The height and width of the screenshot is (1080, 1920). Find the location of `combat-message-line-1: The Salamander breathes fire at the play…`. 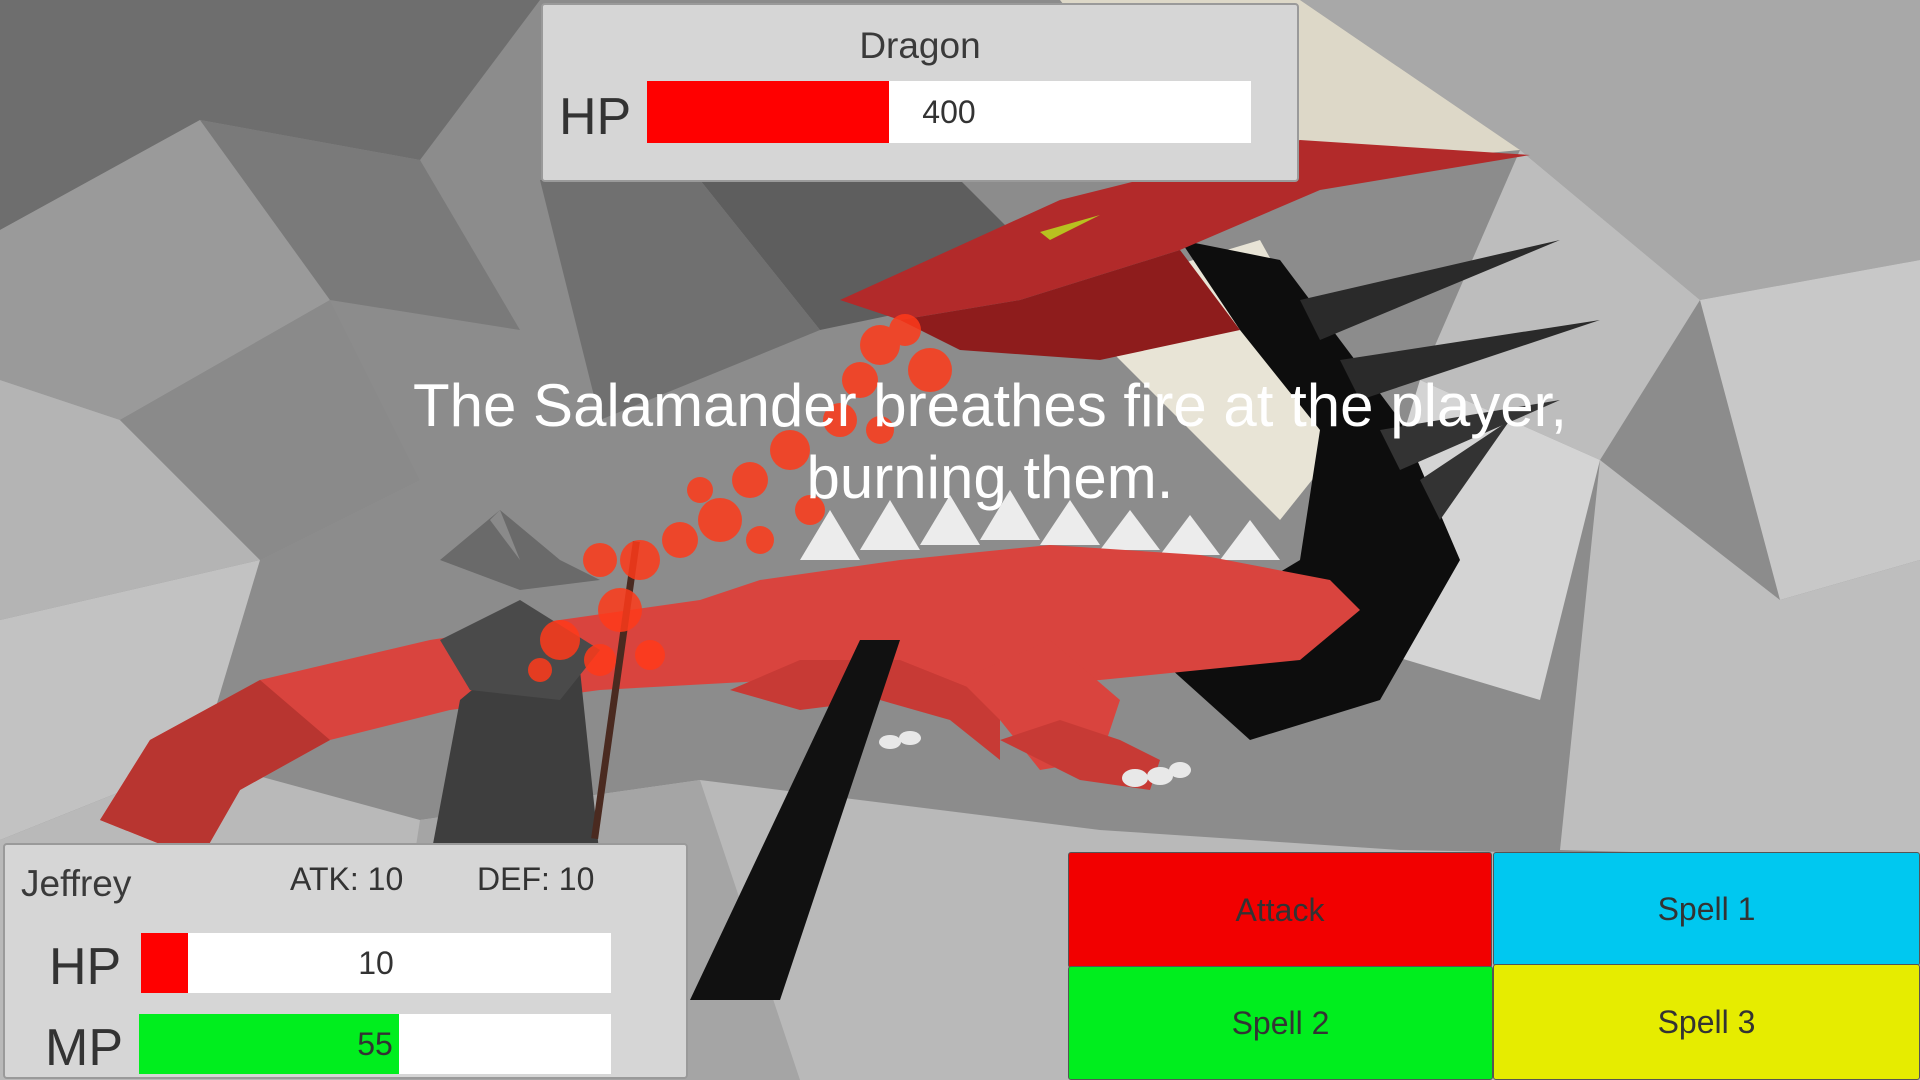

combat-message-line-1: The Salamander breathes fire at the play… is located at coordinates (989, 405).